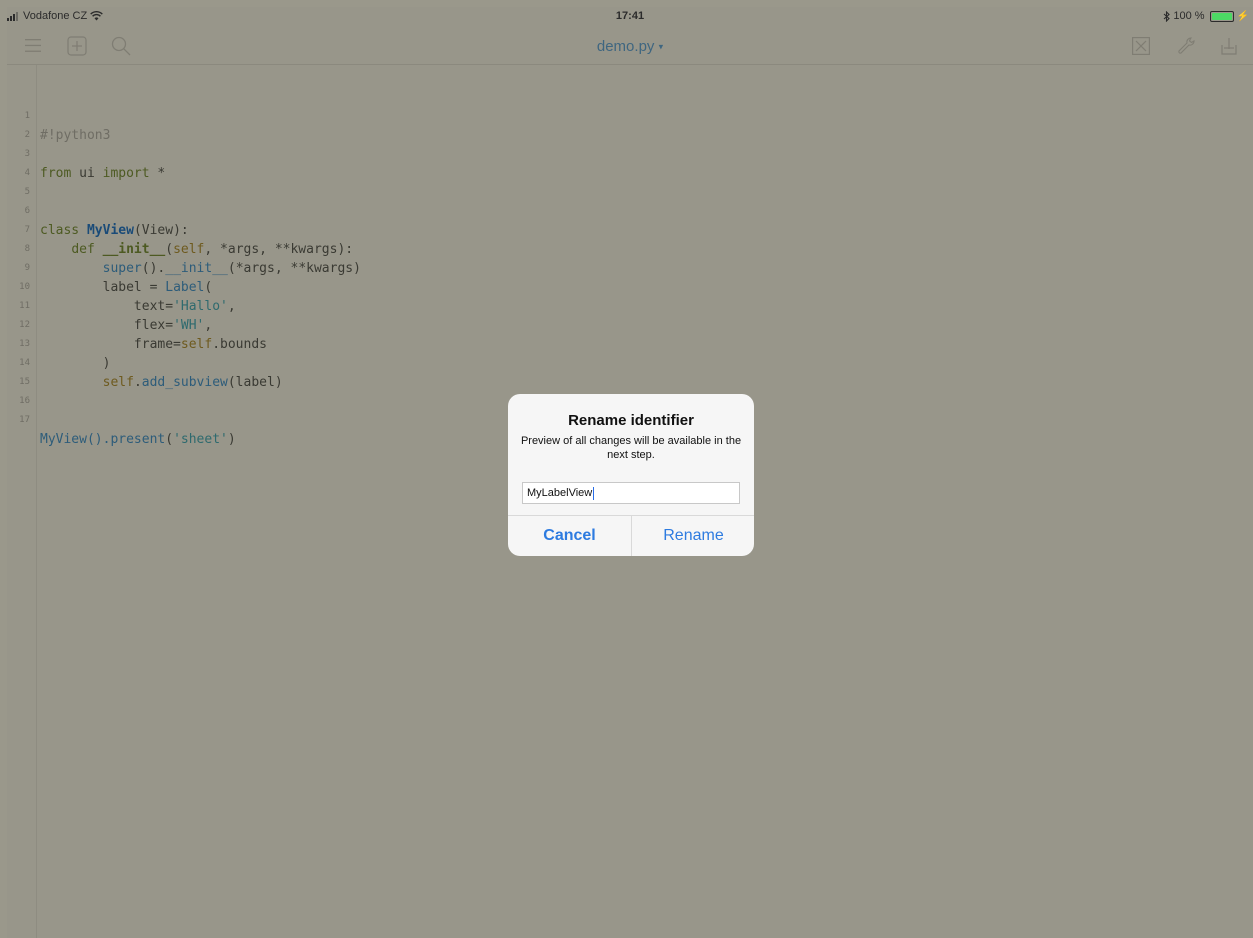  I want to click on bluetooth-icon, so click(1167, 16).